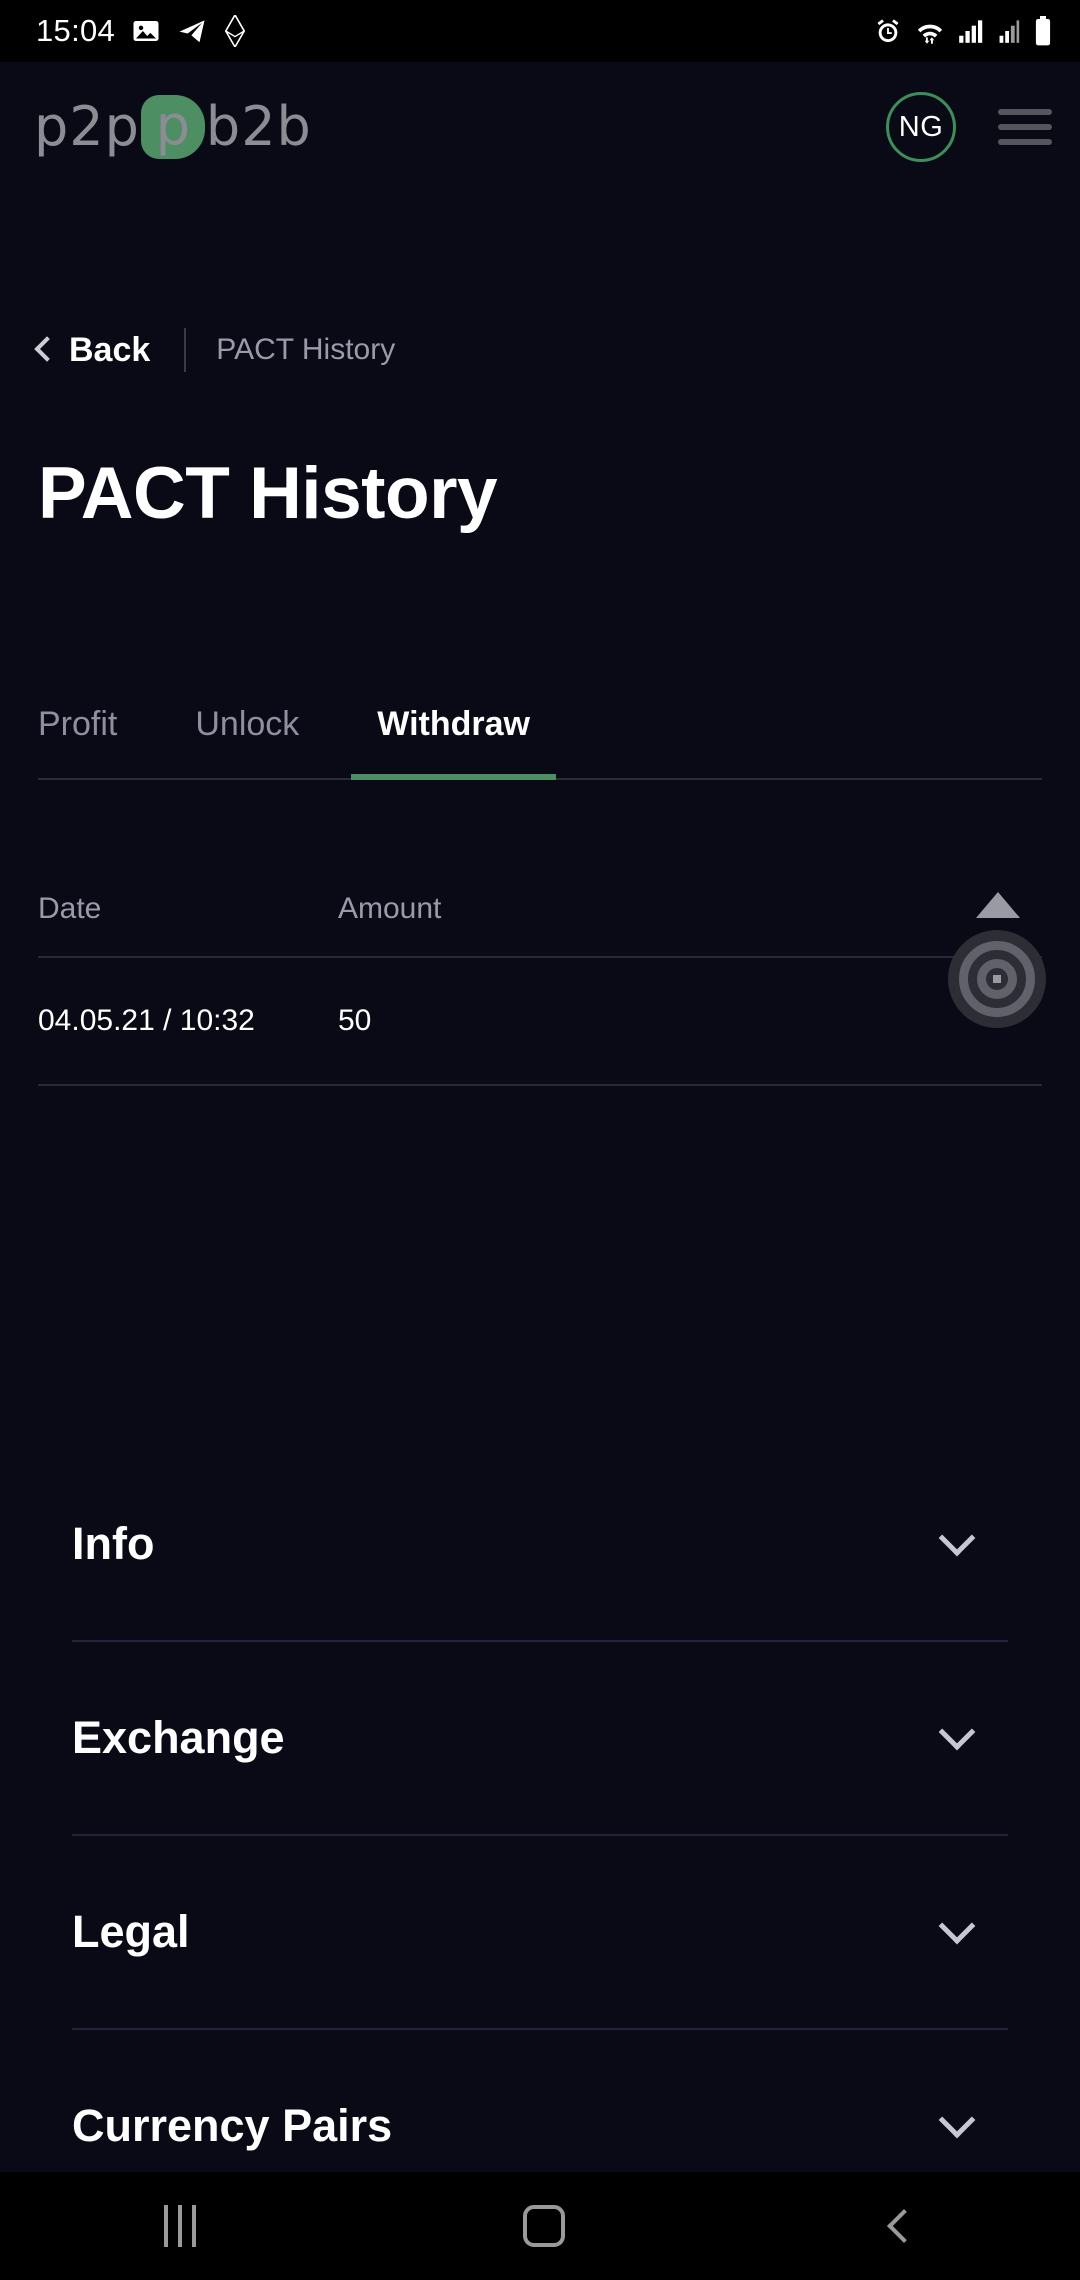  I want to click on app-logo: p2p p b2b, so click(173, 127).